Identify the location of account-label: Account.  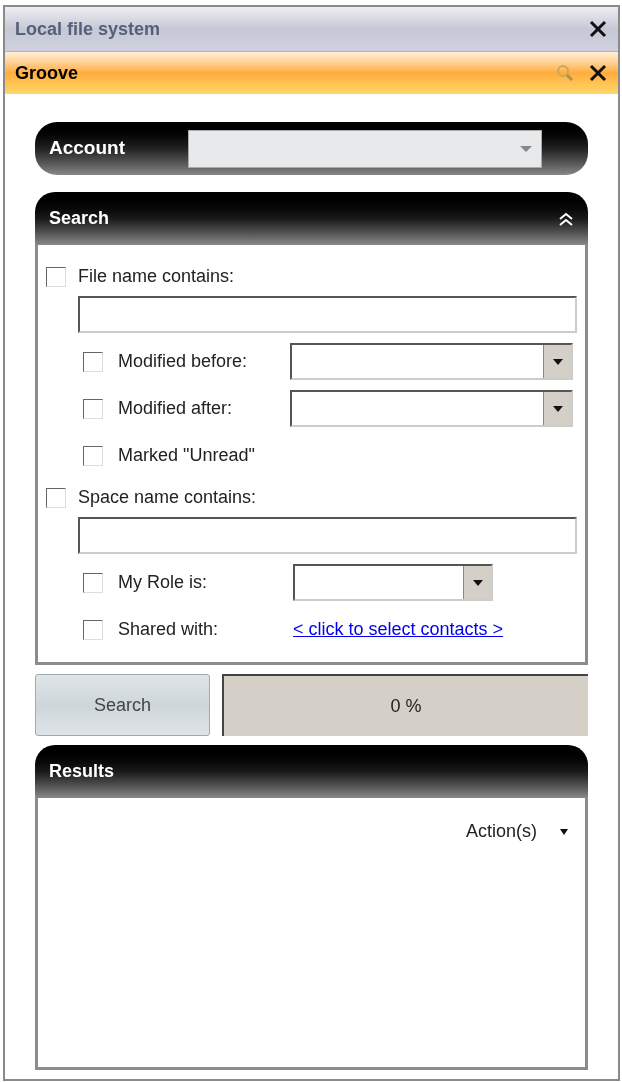
(87, 148).